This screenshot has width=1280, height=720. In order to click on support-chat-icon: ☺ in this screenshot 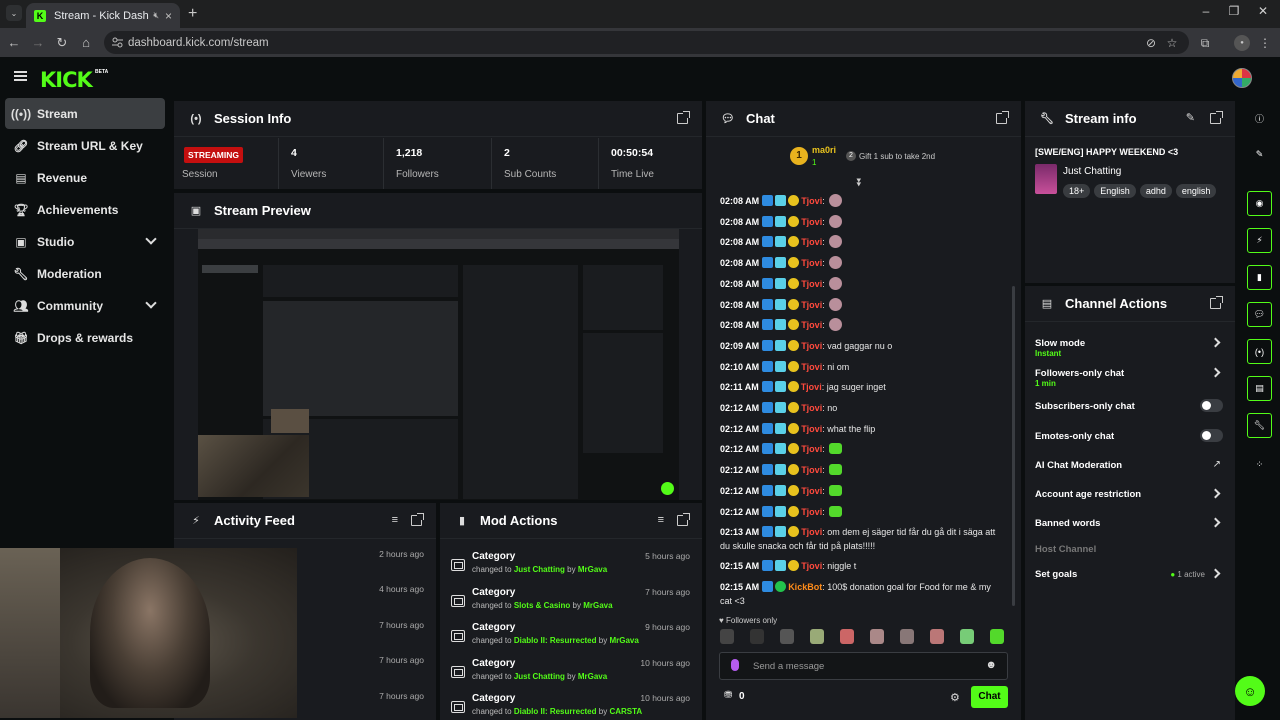, I will do `click(1250, 691)`.